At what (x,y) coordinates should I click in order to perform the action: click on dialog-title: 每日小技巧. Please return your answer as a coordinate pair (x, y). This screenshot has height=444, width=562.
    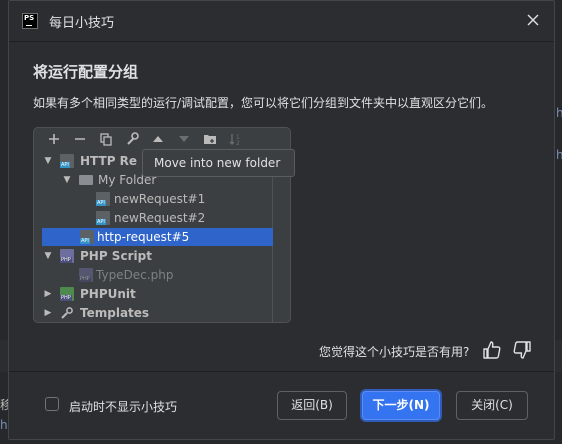
    Looking at the image, I should click on (82, 23).